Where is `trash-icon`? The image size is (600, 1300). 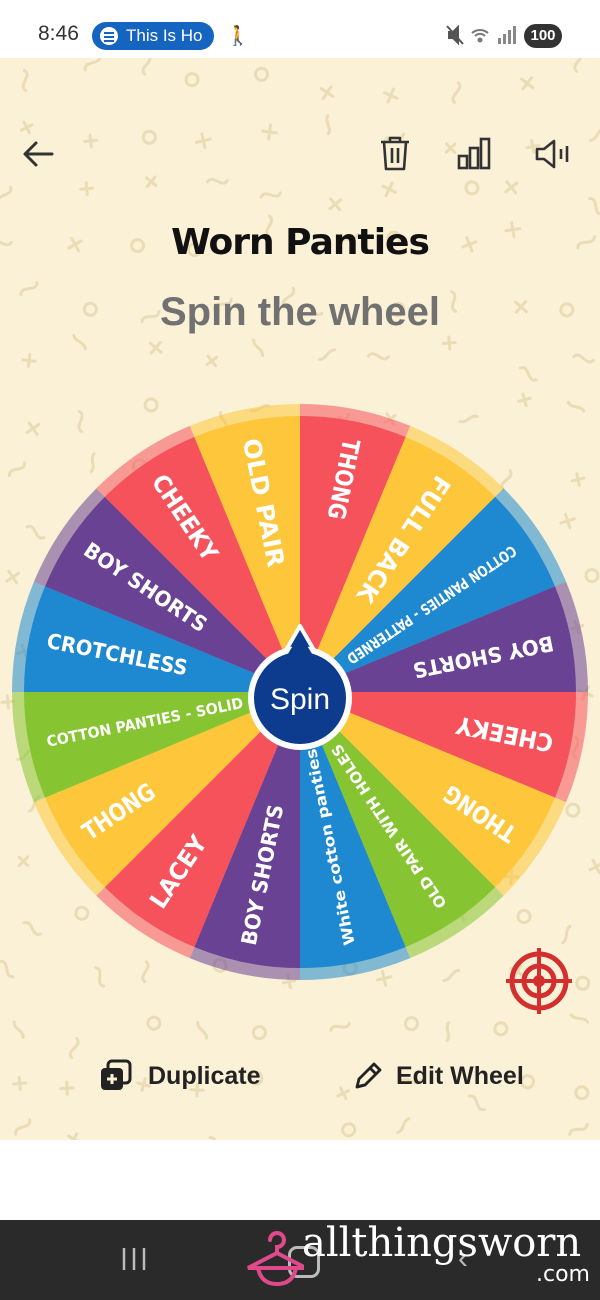 trash-icon is located at coordinates (395, 153).